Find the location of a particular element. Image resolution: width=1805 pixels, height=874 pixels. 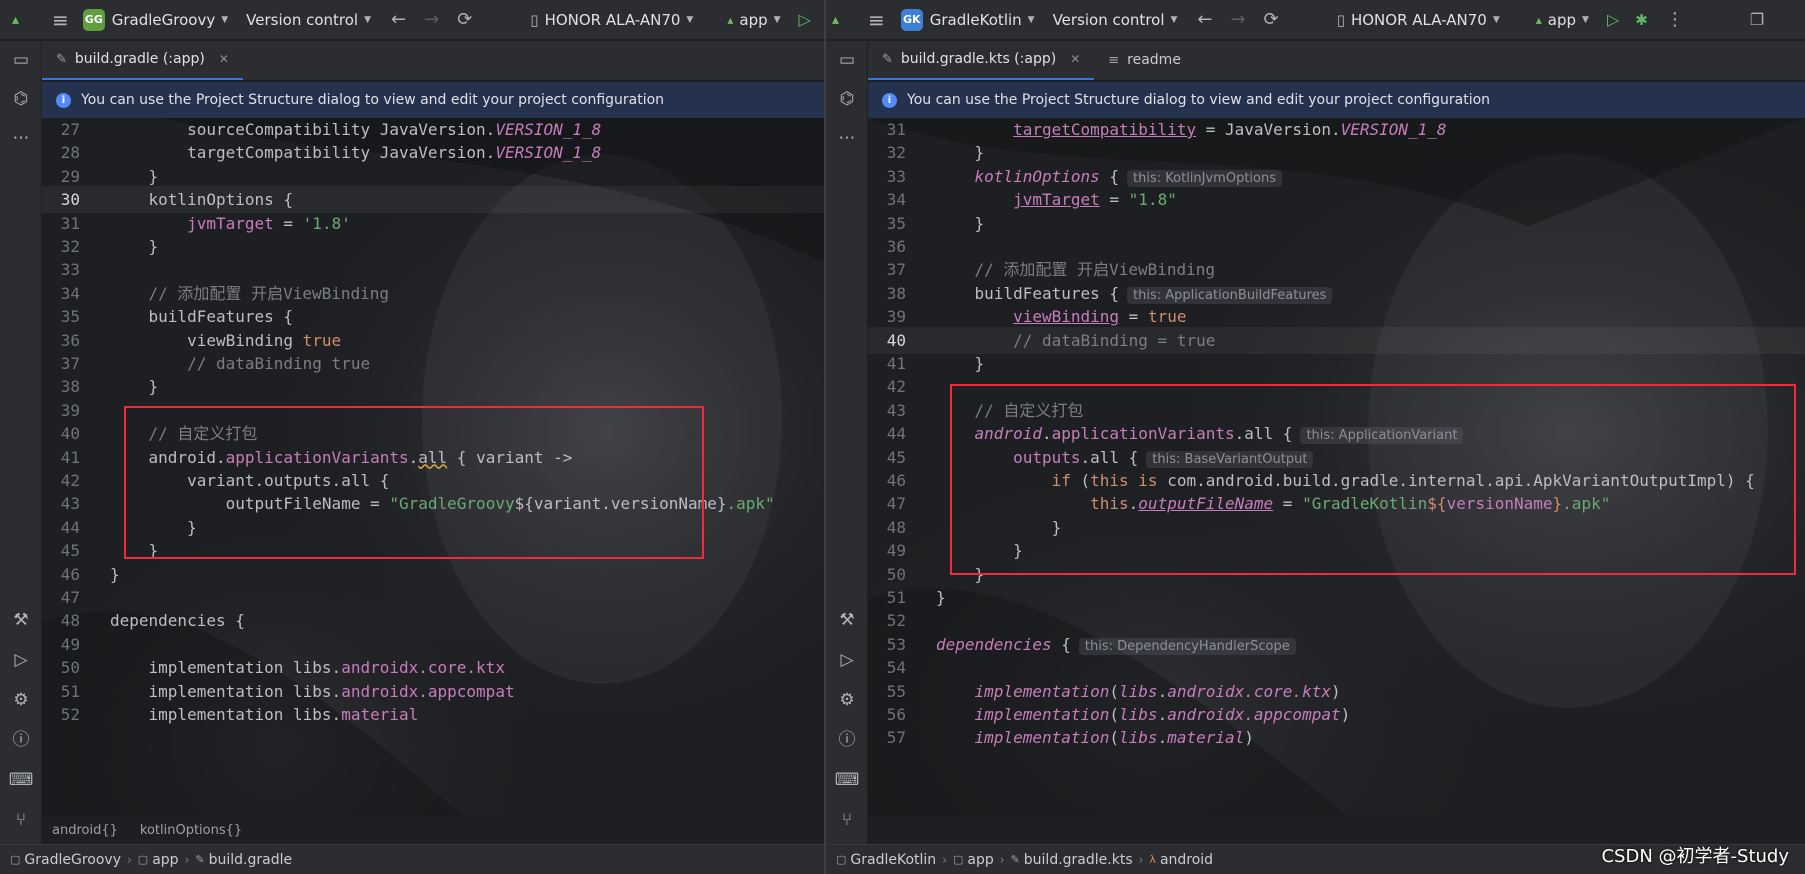

chevron-right-icon: › is located at coordinates (944, 859).